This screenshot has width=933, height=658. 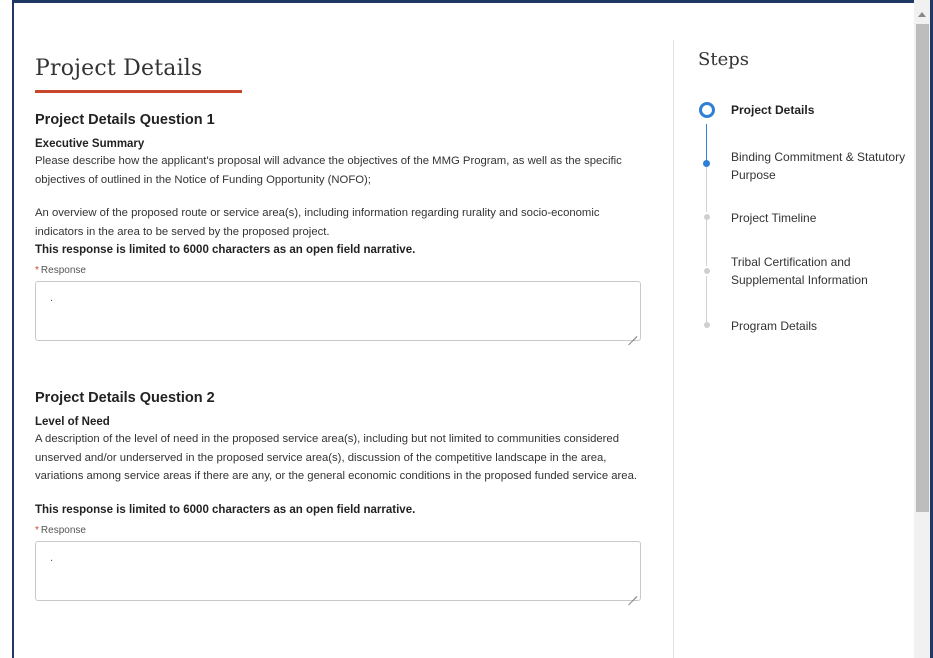 What do you see at coordinates (818, 166) in the screenshot?
I see `step-label: Binding Commitment & Statutory Purpose` at bounding box center [818, 166].